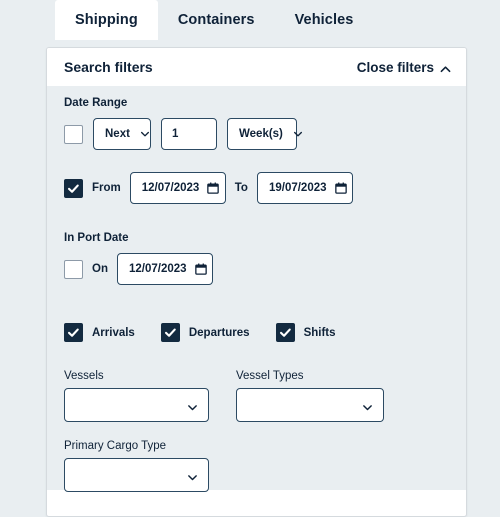 The height and width of the screenshot is (517, 500). I want to click on date-range-relative-row: Next 1 Week(s), so click(256, 134).